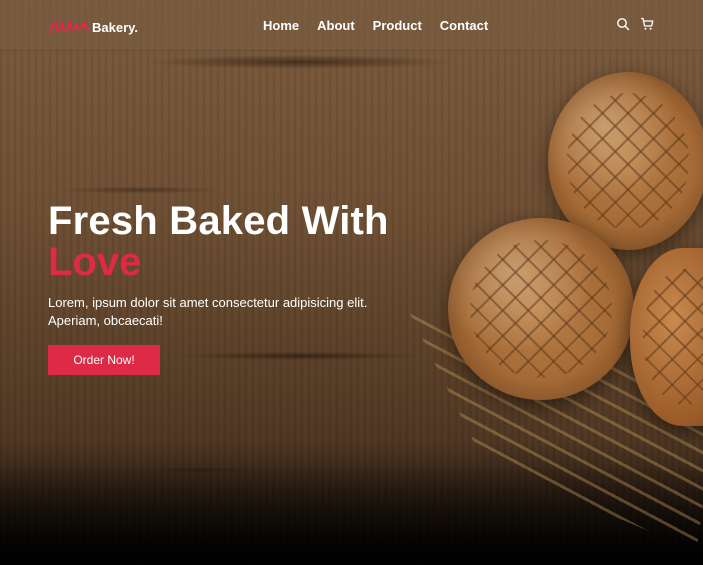 This screenshot has height=565, width=703. I want to click on cart-icon, so click(647, 24).